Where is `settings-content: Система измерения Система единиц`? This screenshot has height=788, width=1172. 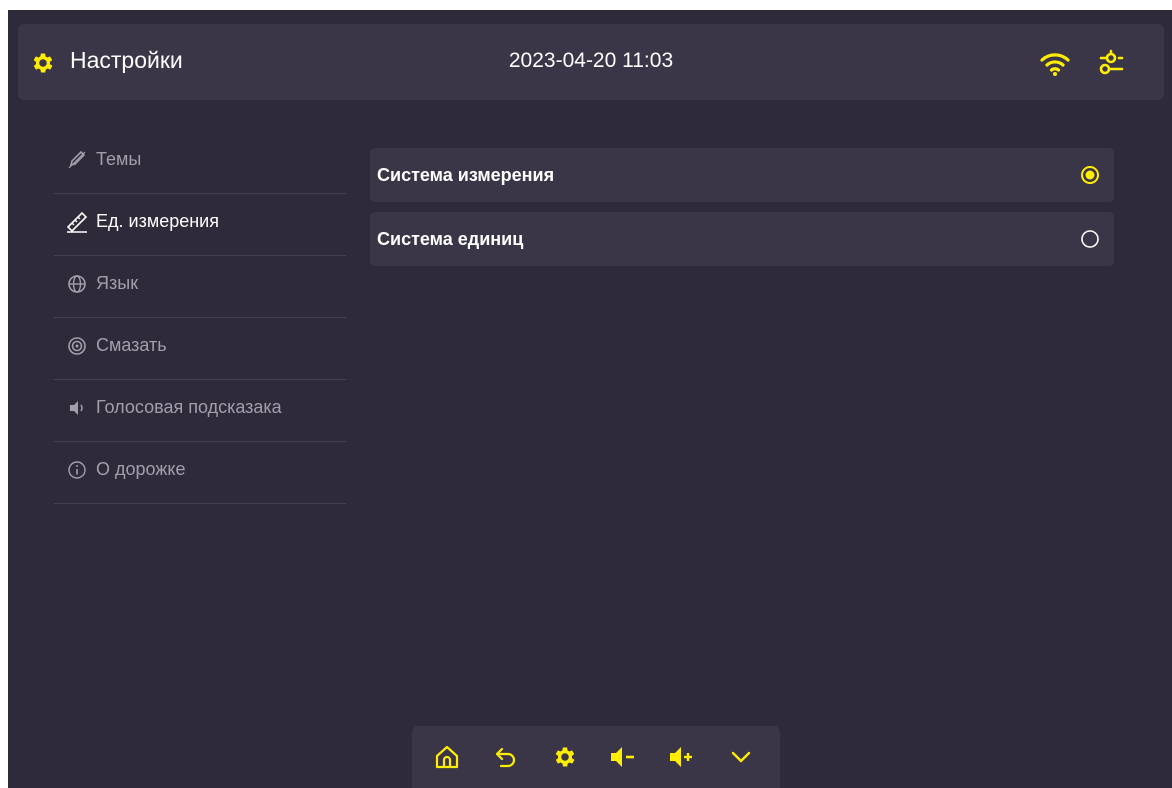
settings-content: Система измерения Система единиц is located at coordinates (742, 212).